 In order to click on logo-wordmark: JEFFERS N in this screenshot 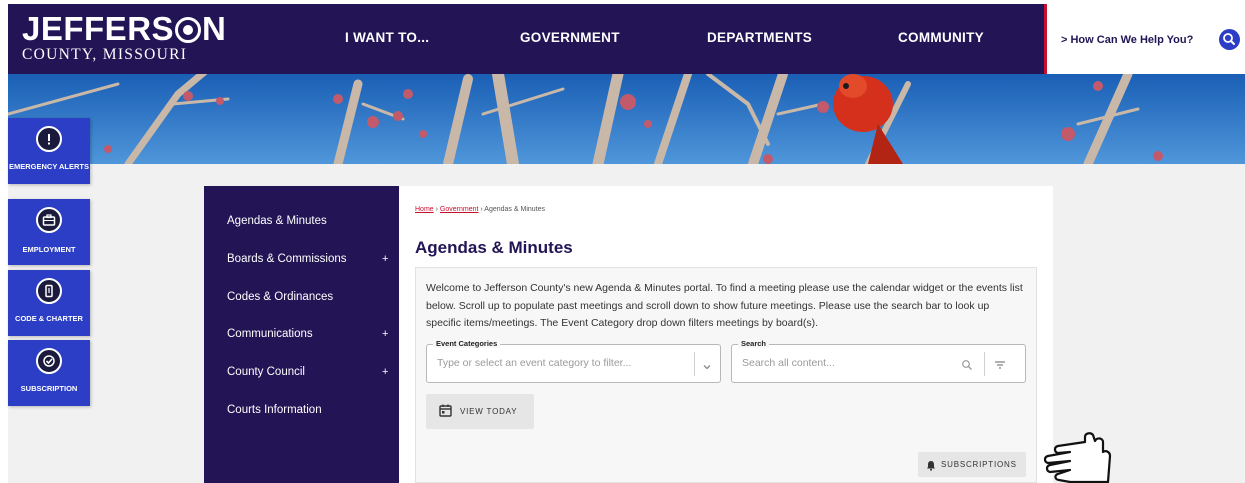, I will do `click(124, 29)`.